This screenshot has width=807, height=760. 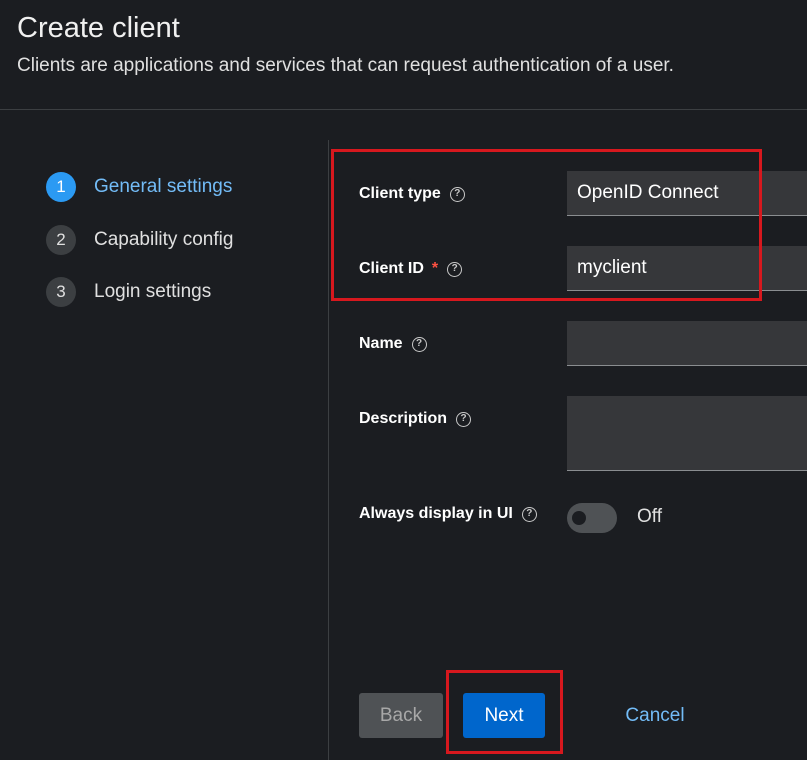 What do you see at coordinates (612, 267) in the screenshot?
I see `client-id-value: myclient` at bounding box center [612, 267].